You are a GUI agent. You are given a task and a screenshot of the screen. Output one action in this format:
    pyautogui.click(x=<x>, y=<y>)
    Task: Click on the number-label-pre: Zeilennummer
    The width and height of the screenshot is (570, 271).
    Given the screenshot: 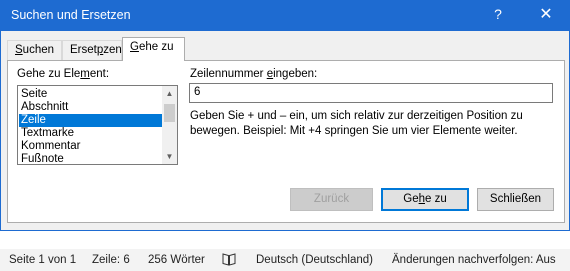 What is the action you would take?
    pyautogui.click(x=228, y=74)
    